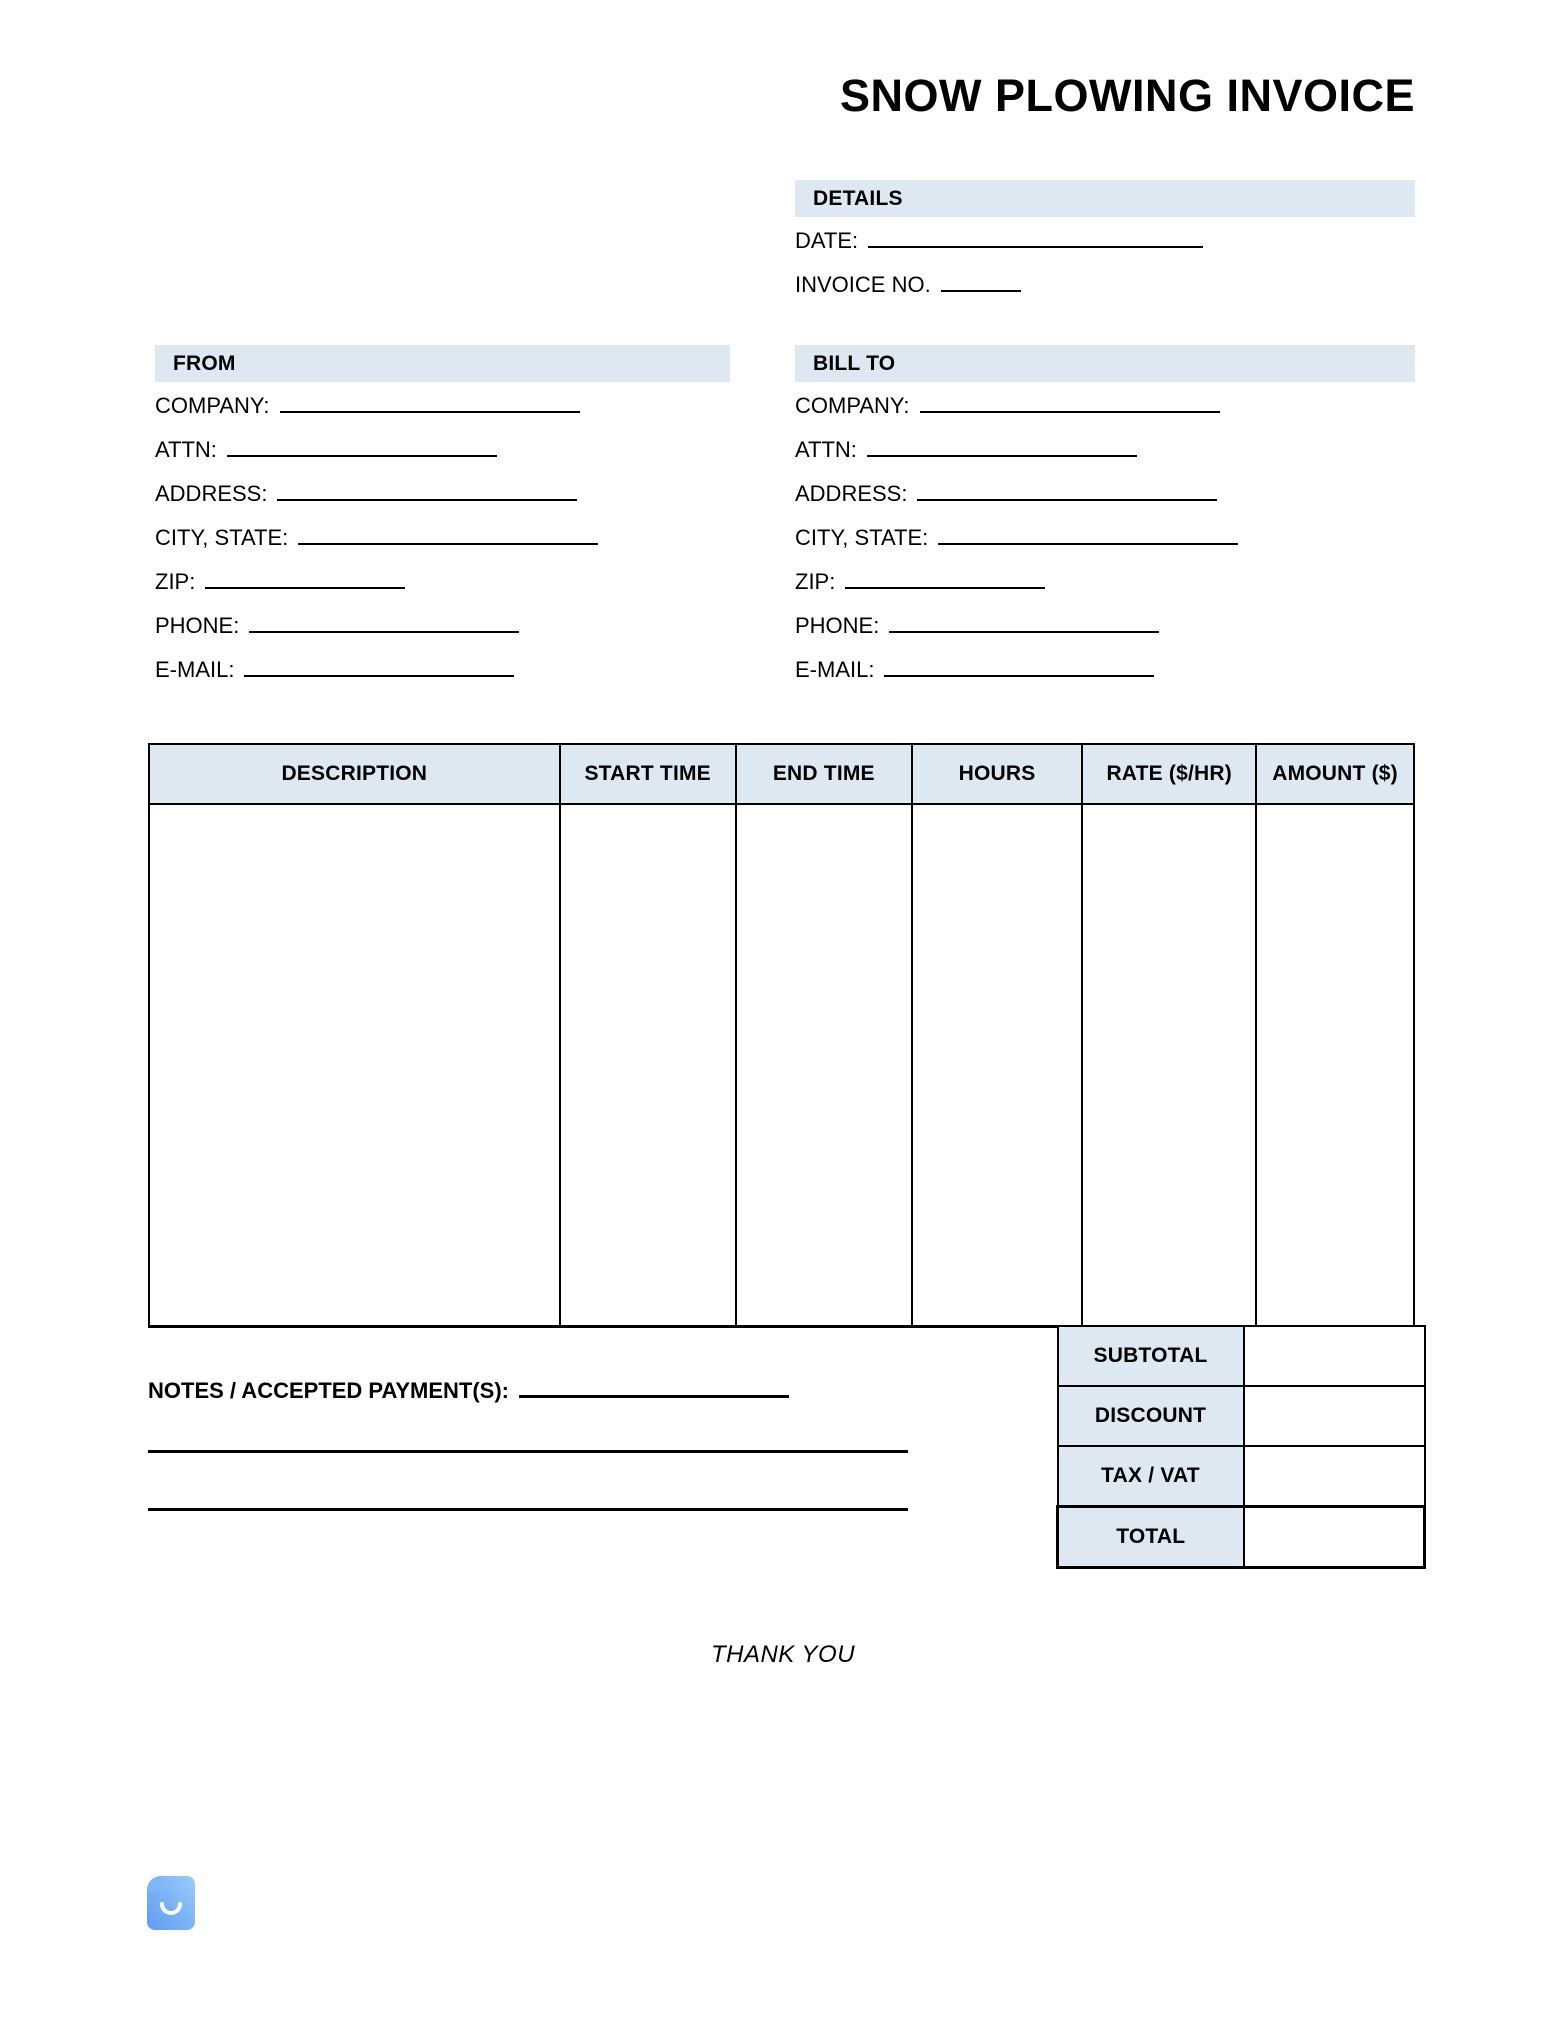  What do you see at coordinates (647, 1066) in the screenshot?
I see `cell-start-time` at bounding box center [647, 1066].